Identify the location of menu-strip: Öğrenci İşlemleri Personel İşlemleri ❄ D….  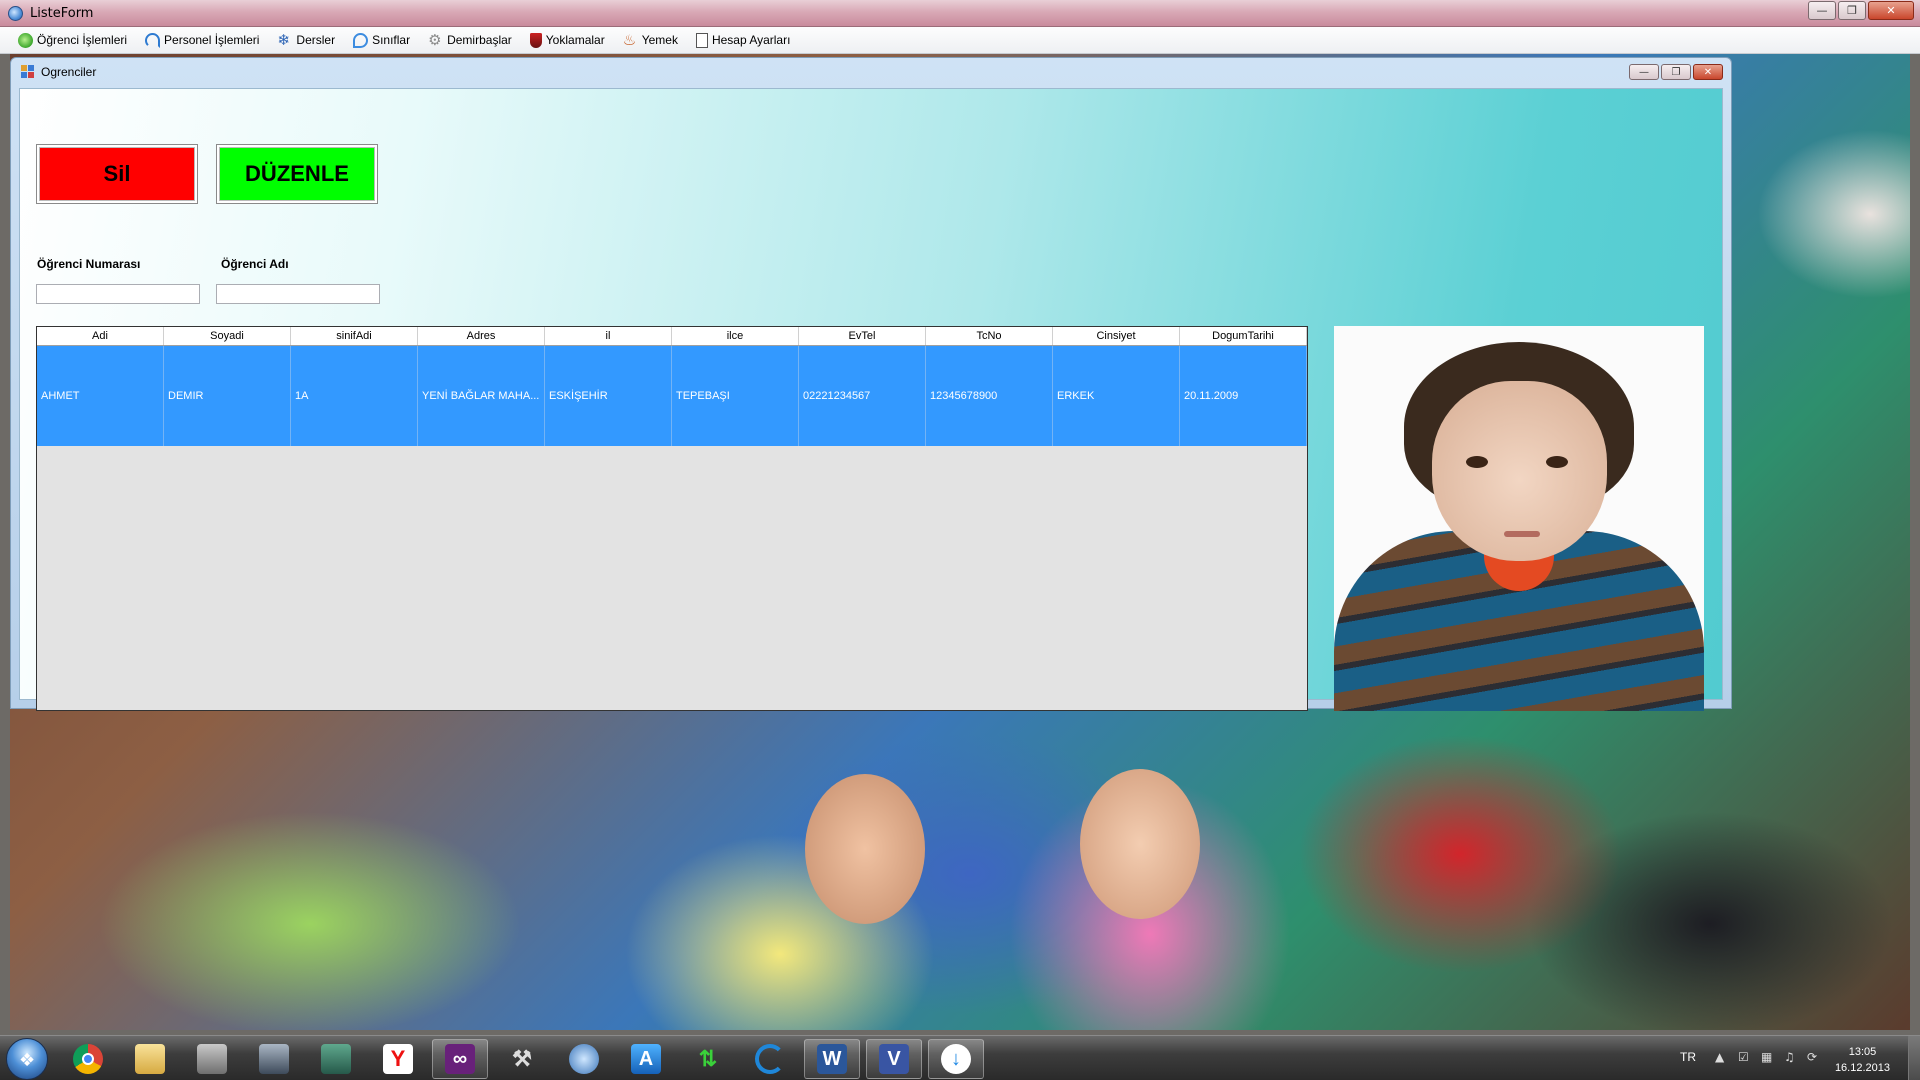
(960, 40).